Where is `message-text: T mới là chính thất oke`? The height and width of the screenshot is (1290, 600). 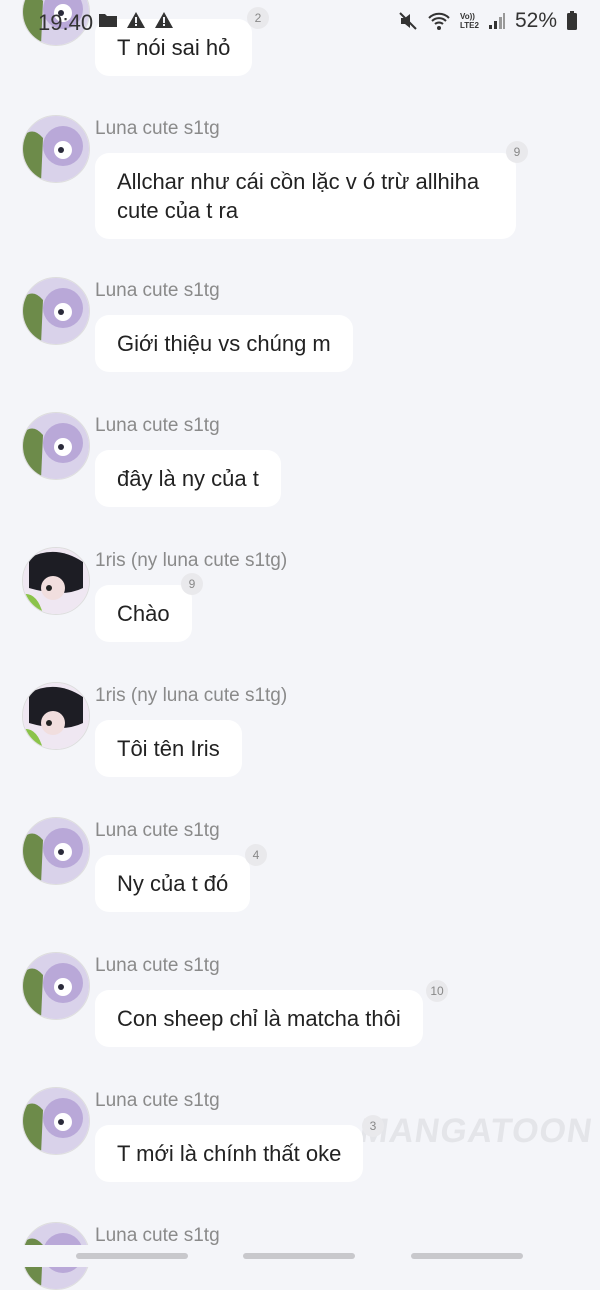
message-text: T mới là chính thất oke is located at coordinates (229, 1153).